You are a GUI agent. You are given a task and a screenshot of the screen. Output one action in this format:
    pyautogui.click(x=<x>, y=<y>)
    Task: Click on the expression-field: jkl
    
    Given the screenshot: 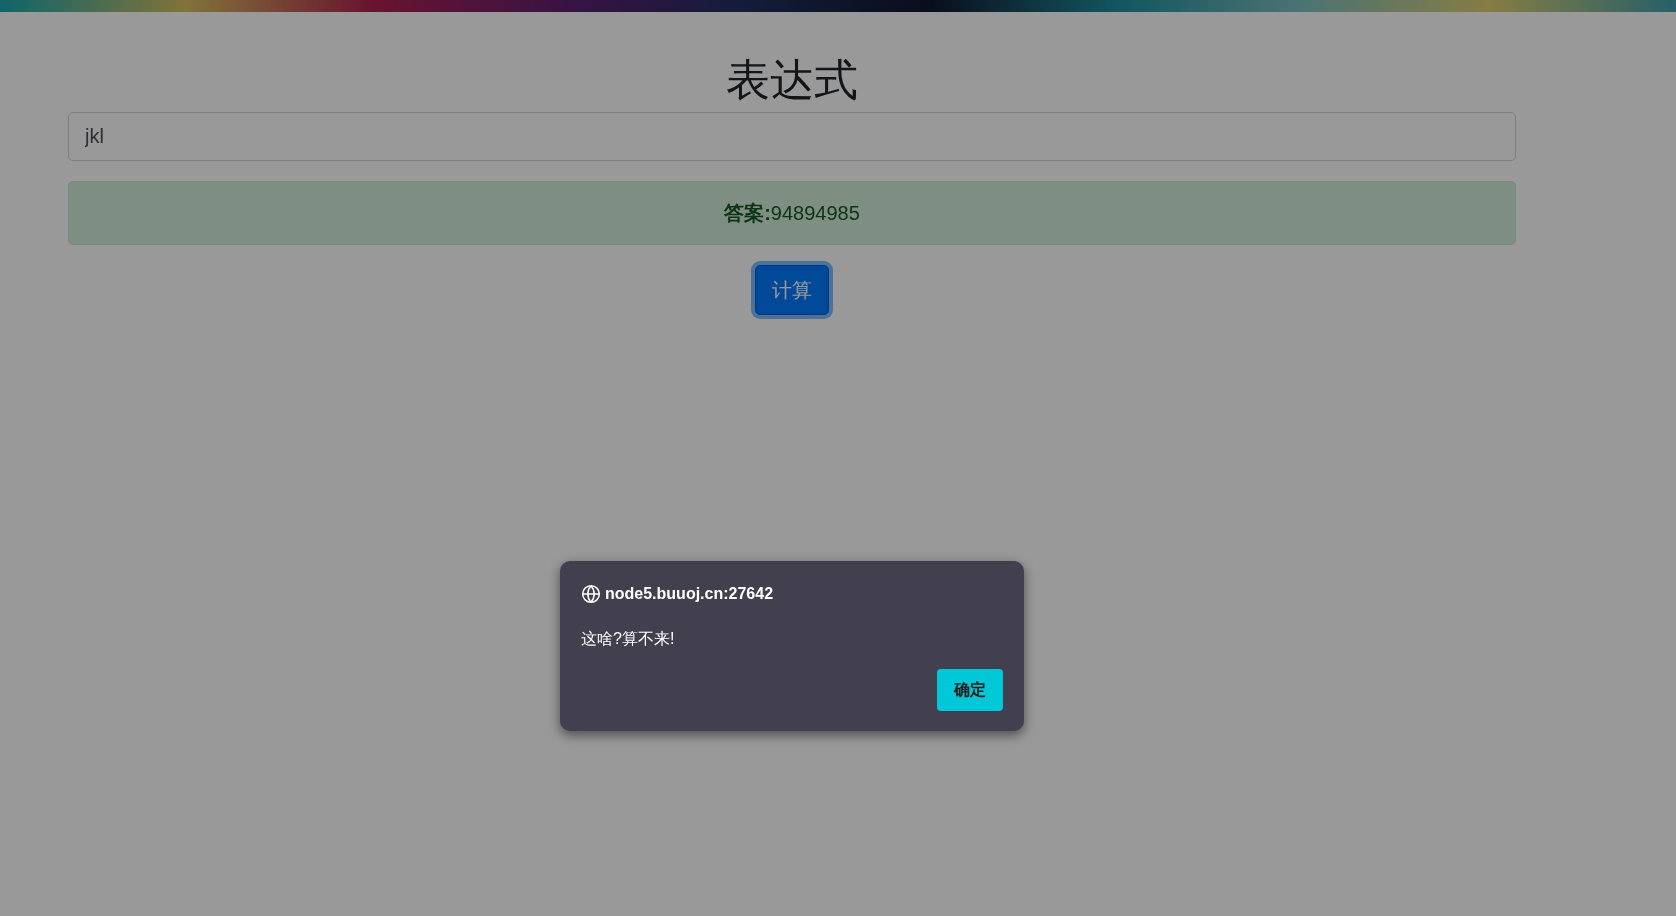 What is the action you would take?
    pyautogui.click(x=792, y=136)
    